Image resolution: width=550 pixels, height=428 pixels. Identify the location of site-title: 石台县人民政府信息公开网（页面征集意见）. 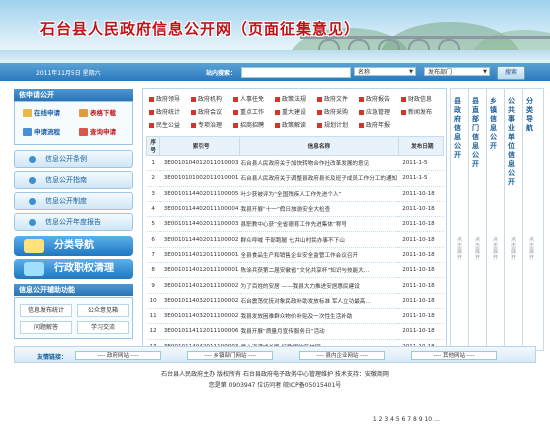
(200, 29).